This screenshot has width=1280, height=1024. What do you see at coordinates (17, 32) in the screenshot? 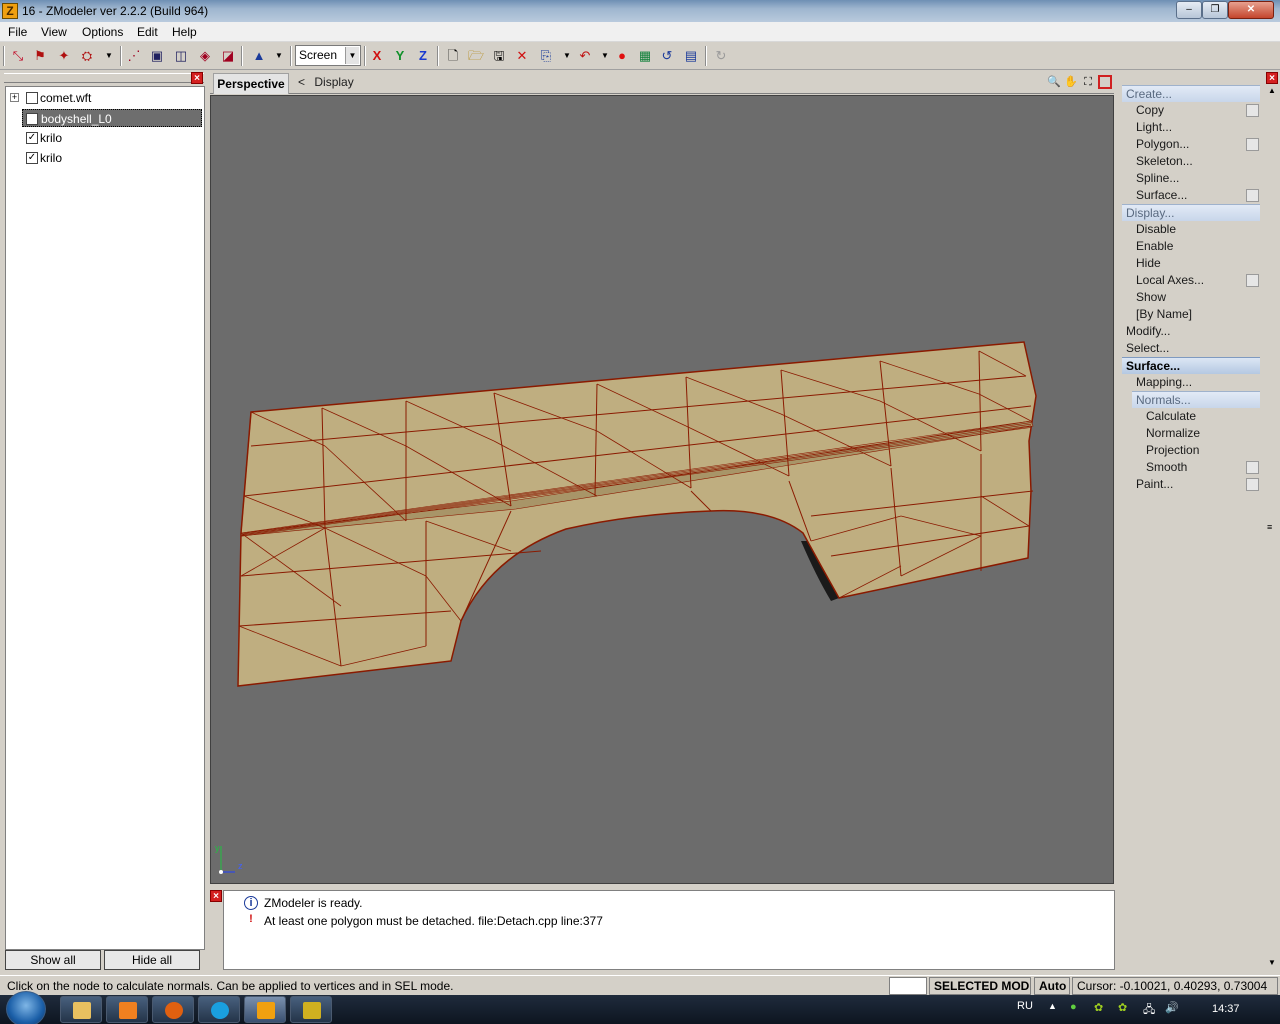
I see `menu-file: File` at bounding box center [17, 32].